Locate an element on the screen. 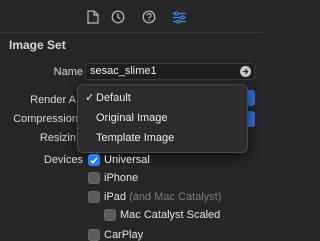 This screenshot has height=241, width=320. section-title: Image Set is located at coordinates (37, 45).